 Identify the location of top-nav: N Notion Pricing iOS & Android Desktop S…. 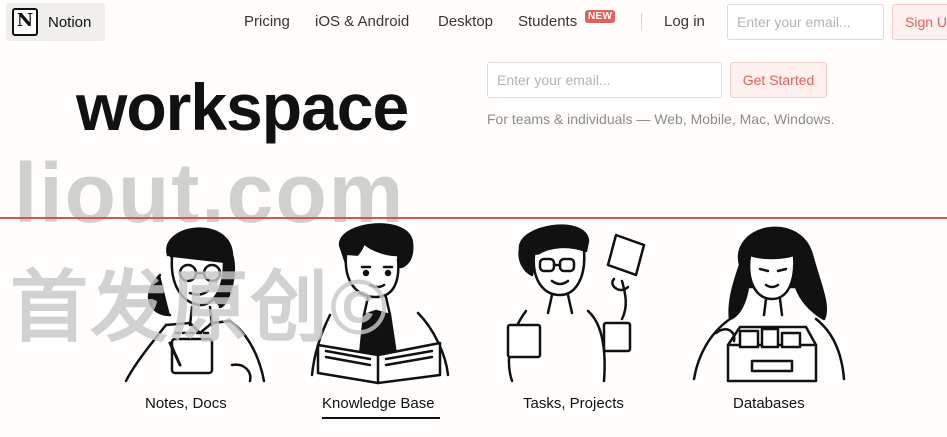
(473, 23).